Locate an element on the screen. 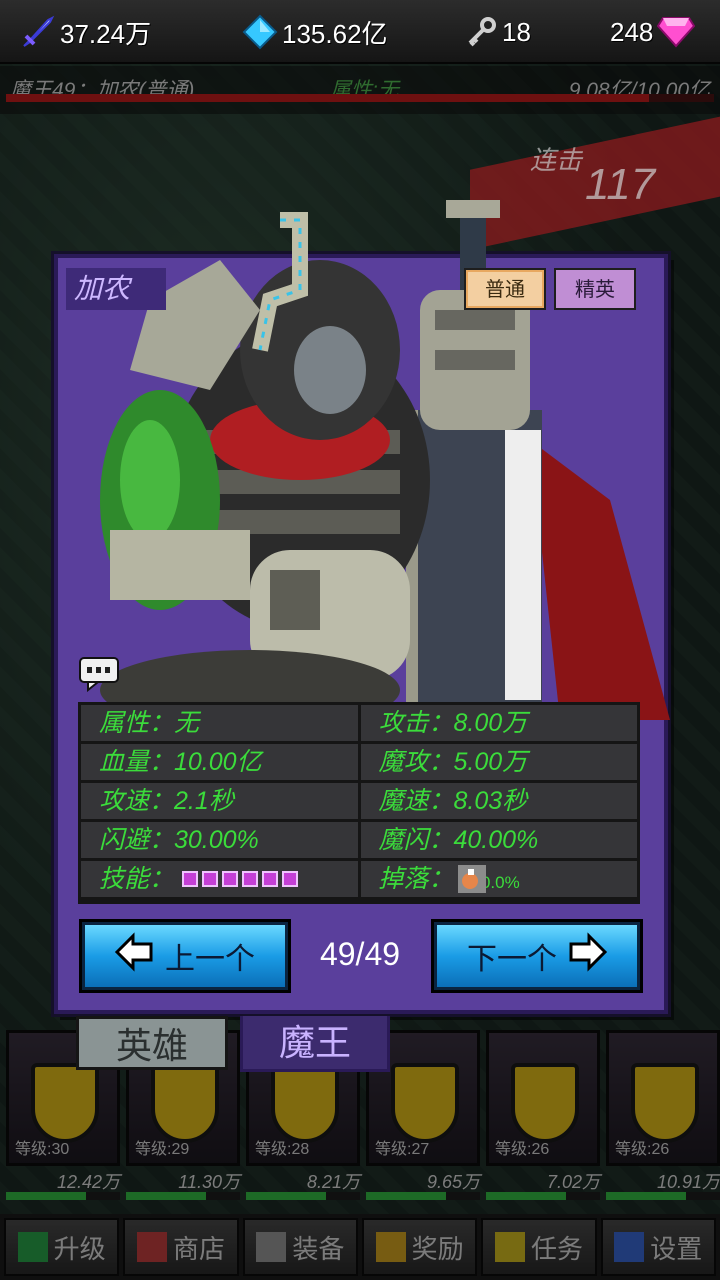  stat-magic-speed: 魔速：8.03秒 is located at coordinates (498, 801).